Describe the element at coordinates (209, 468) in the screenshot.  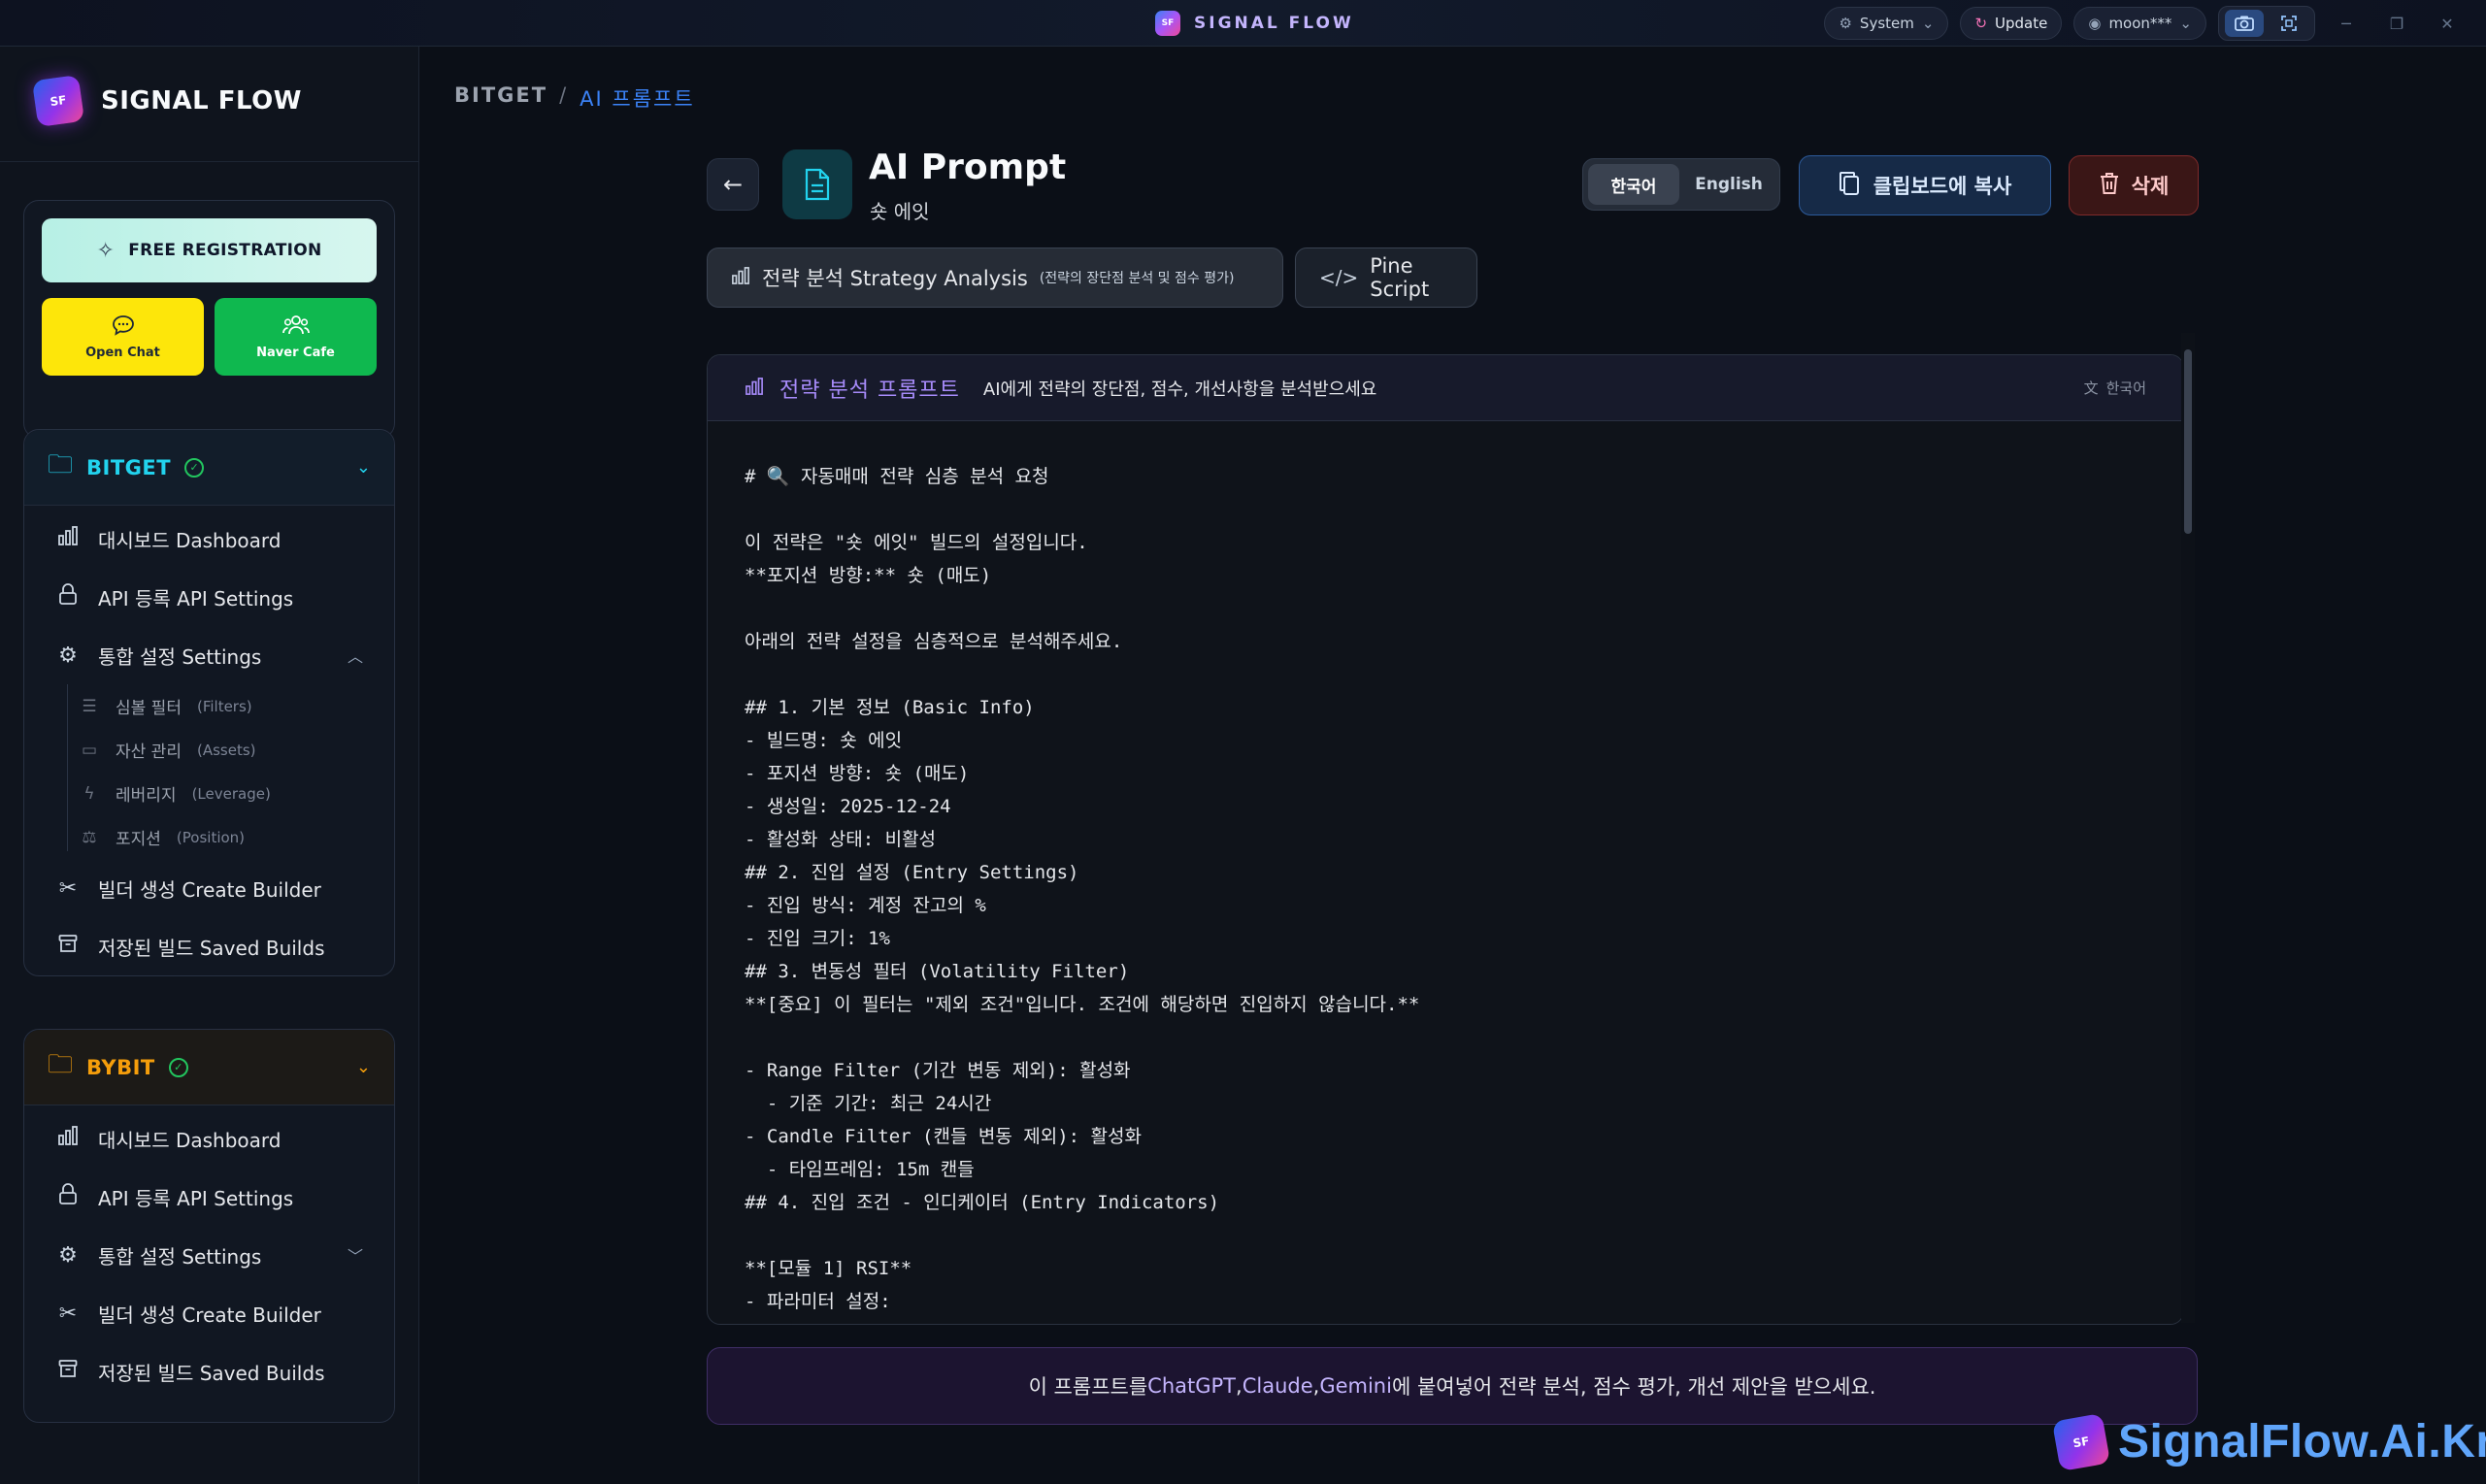
I see `bitget-header: 🗀 BITGET ✓ ⌄` at that location.